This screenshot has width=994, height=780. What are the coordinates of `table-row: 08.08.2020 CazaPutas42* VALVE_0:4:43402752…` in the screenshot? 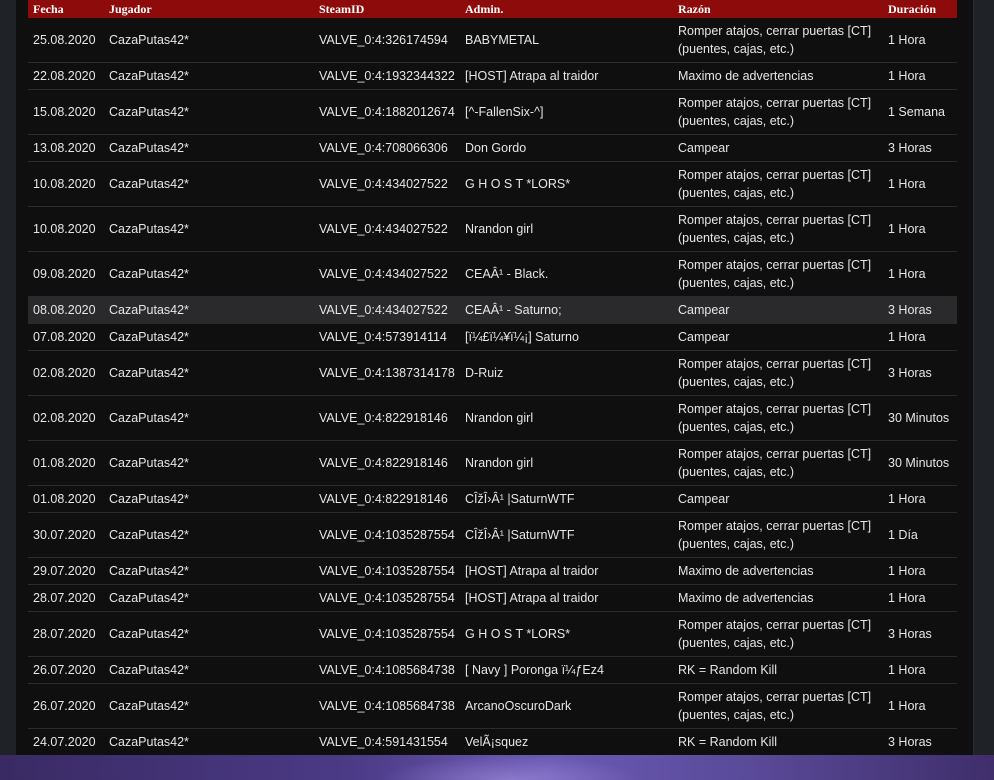 It's located at (492, 310).